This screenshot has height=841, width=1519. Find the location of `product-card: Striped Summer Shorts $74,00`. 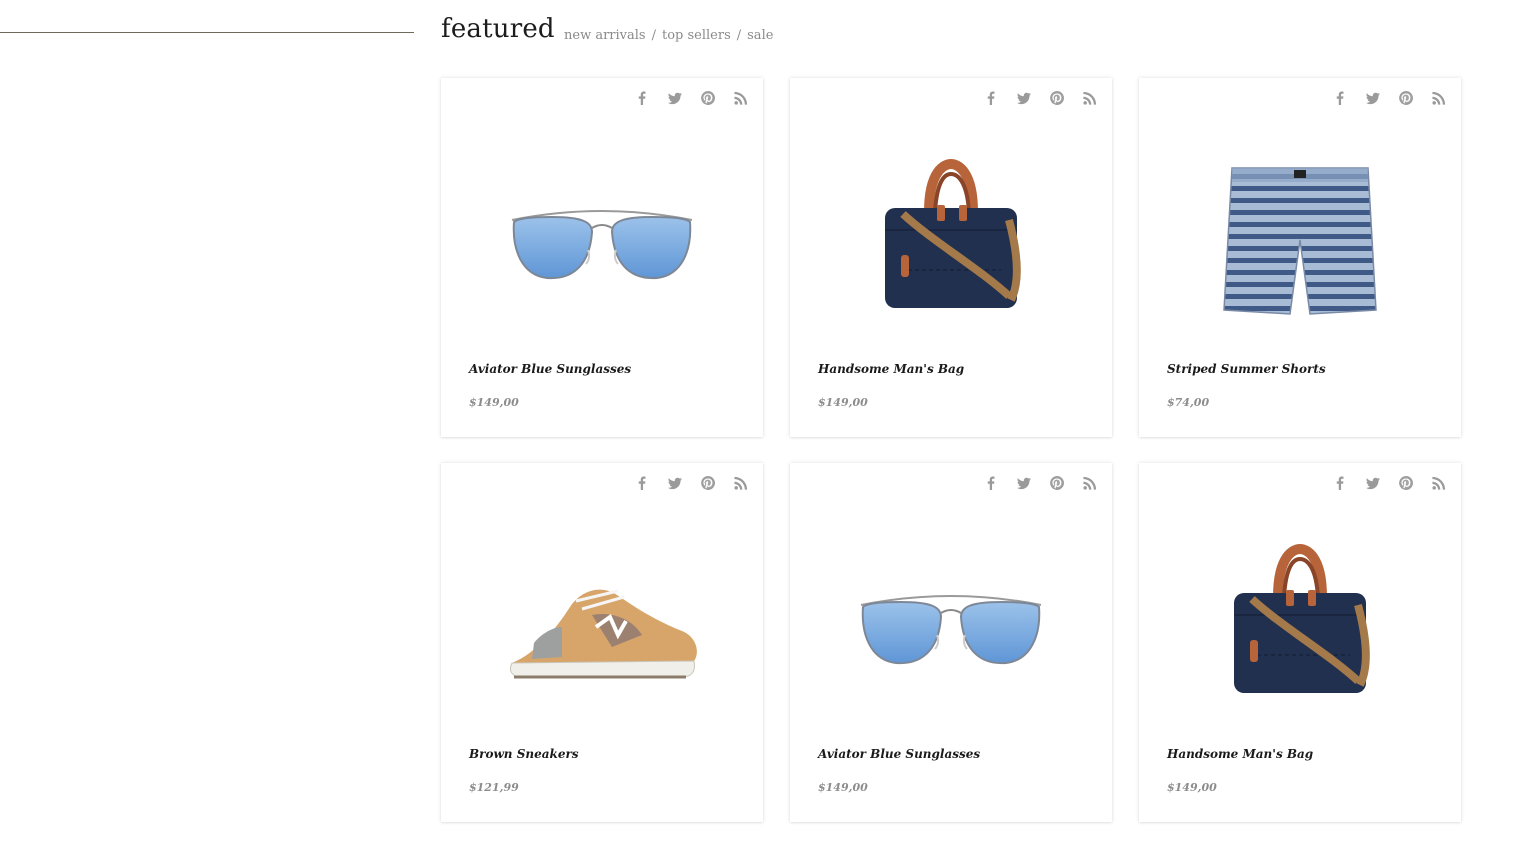

product-card: Striped Summer Shorts $74,00 is located at coordinates (1300, 257).